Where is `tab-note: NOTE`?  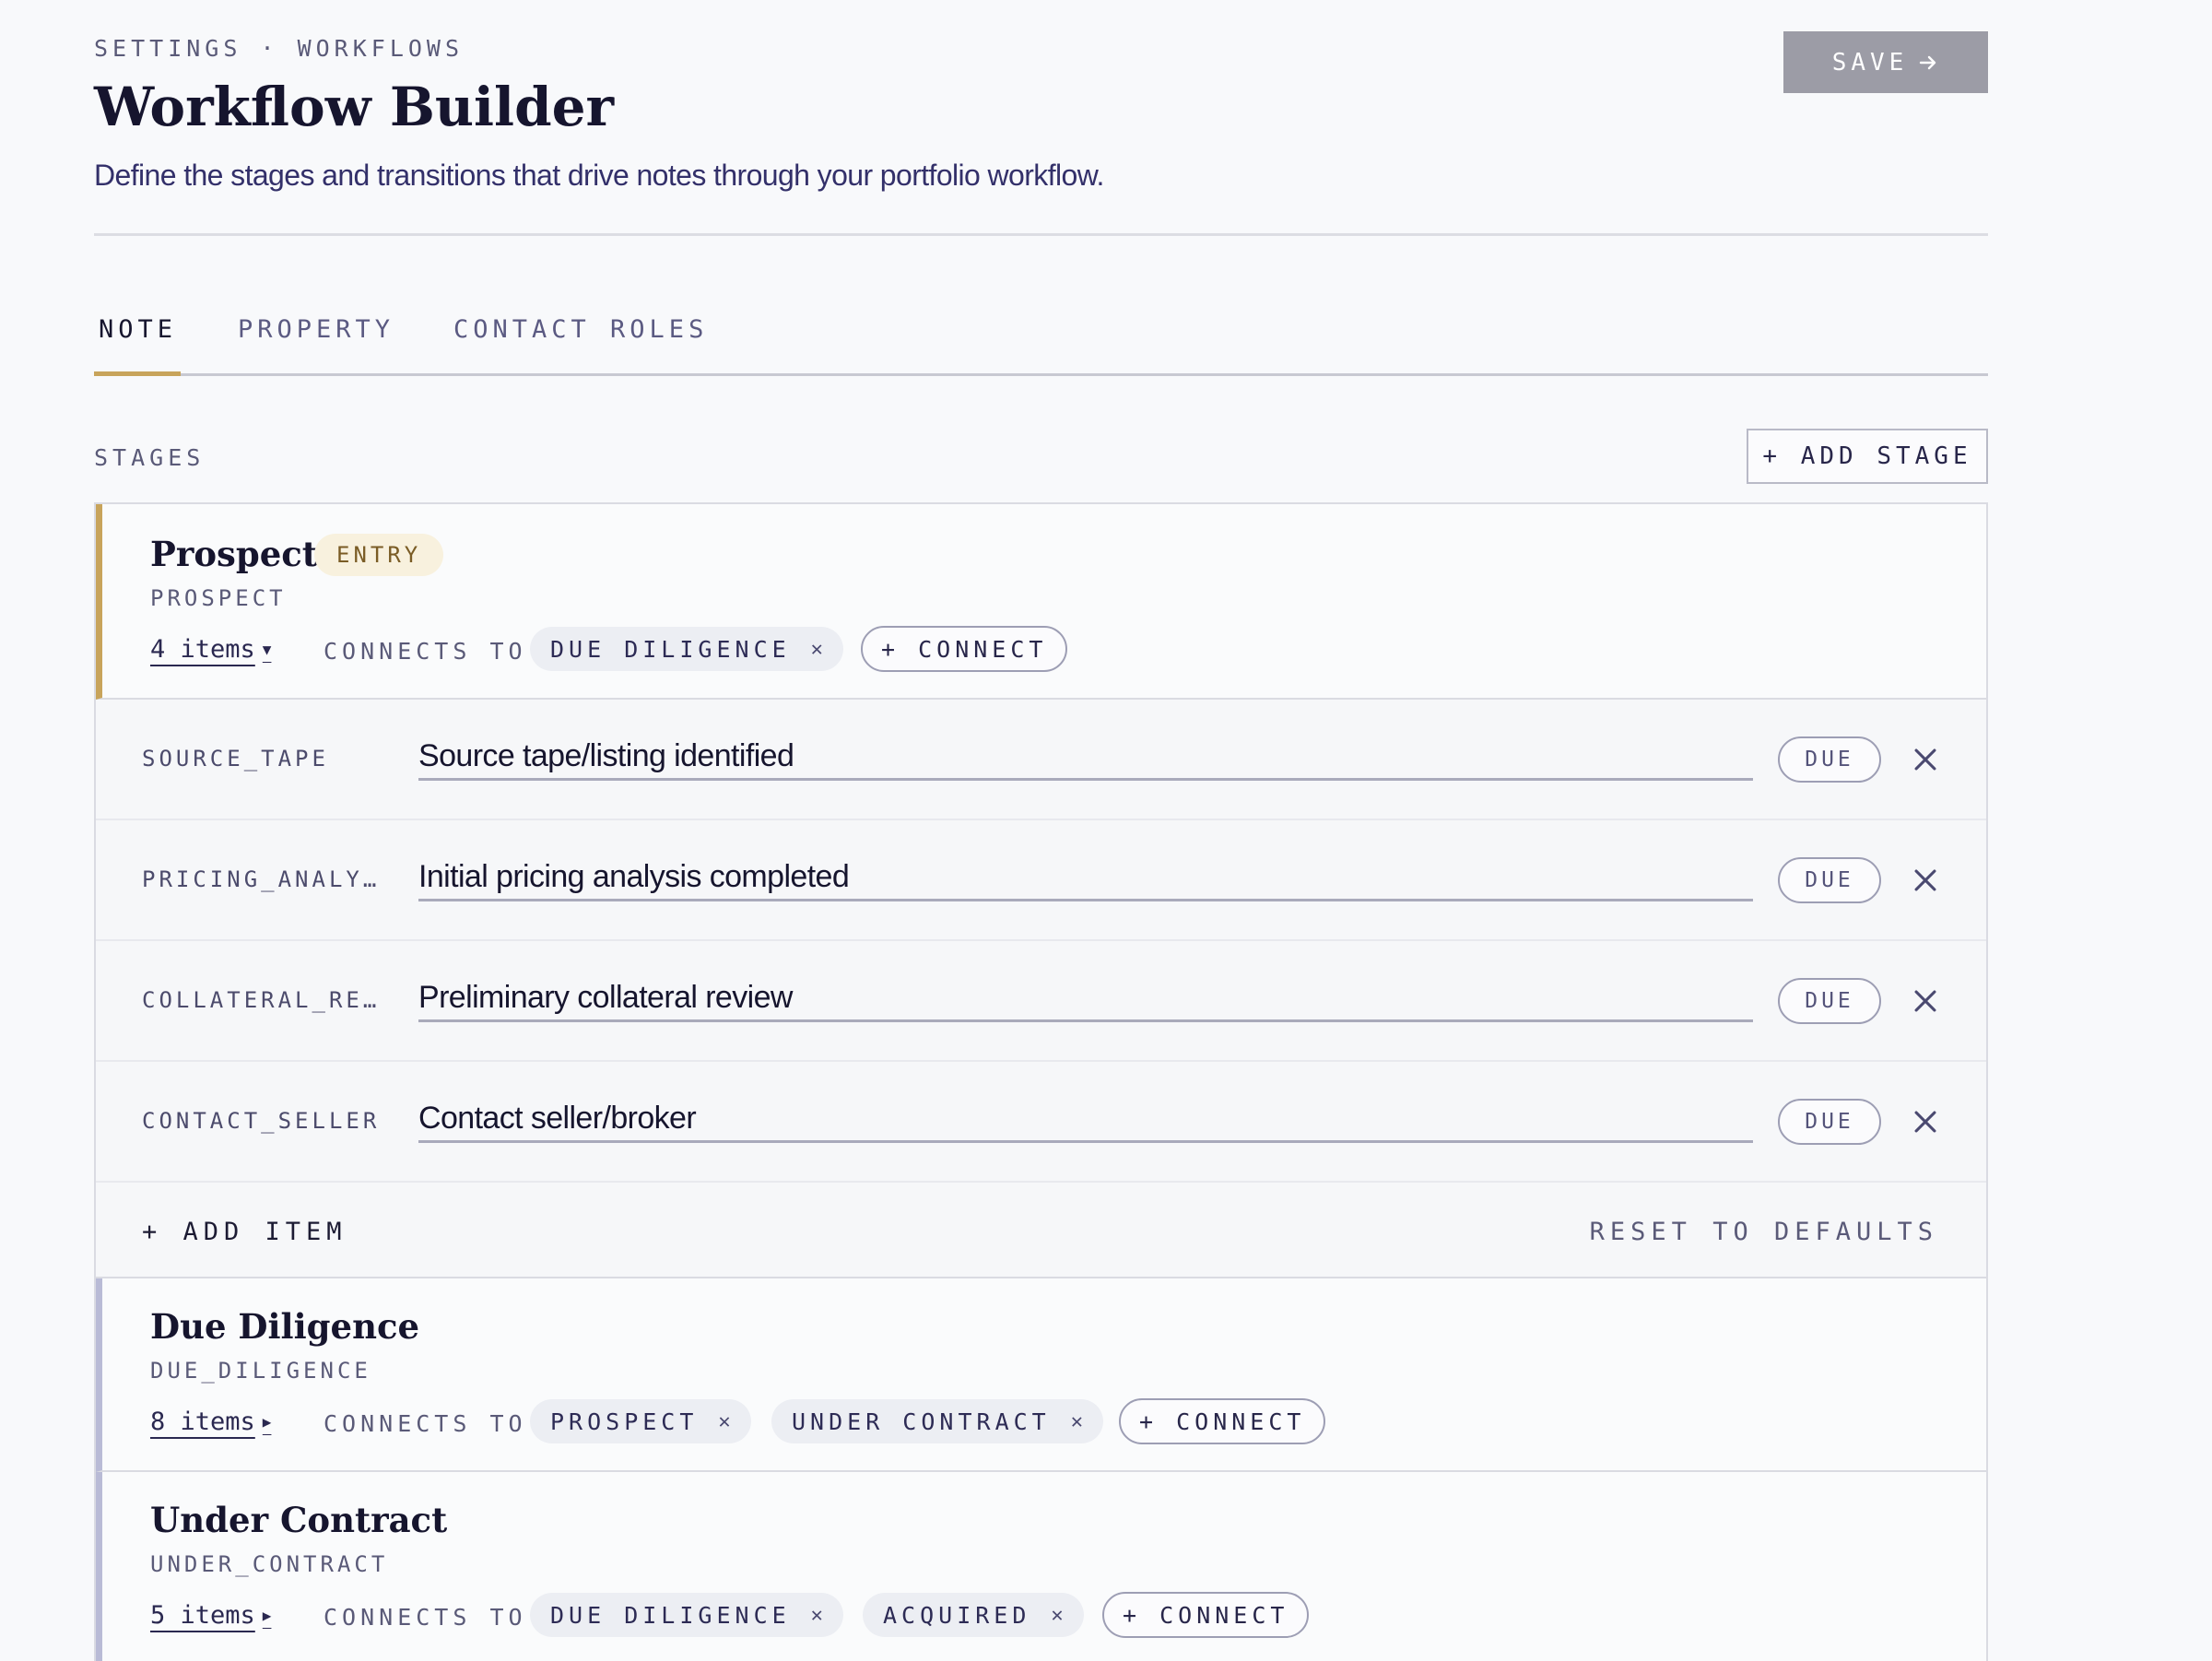 tab-note: NOTE is located at coordinates (138, 329).